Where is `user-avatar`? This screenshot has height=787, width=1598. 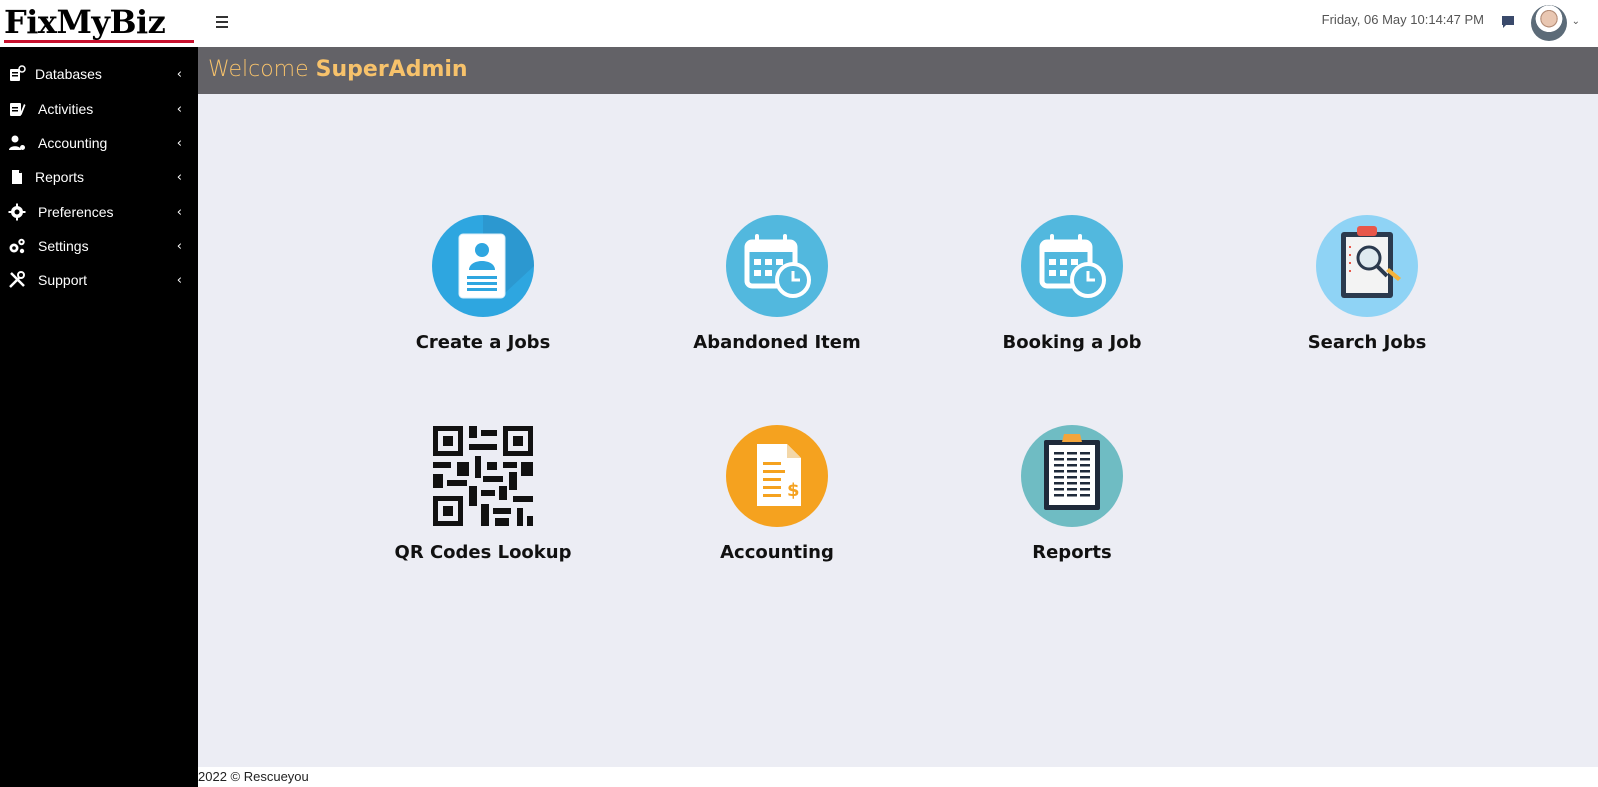
user-avatar is located at coordinates (1549, 23).